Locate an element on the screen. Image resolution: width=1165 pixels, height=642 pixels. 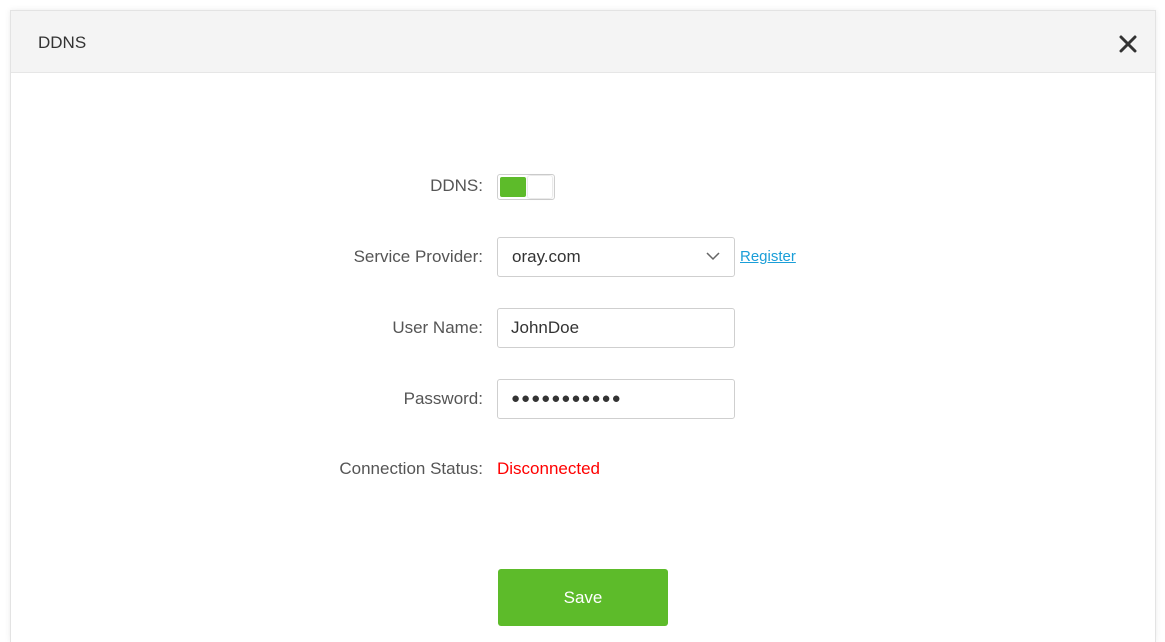
service-provider-select: oray.com is located at coordinates (616, 257).